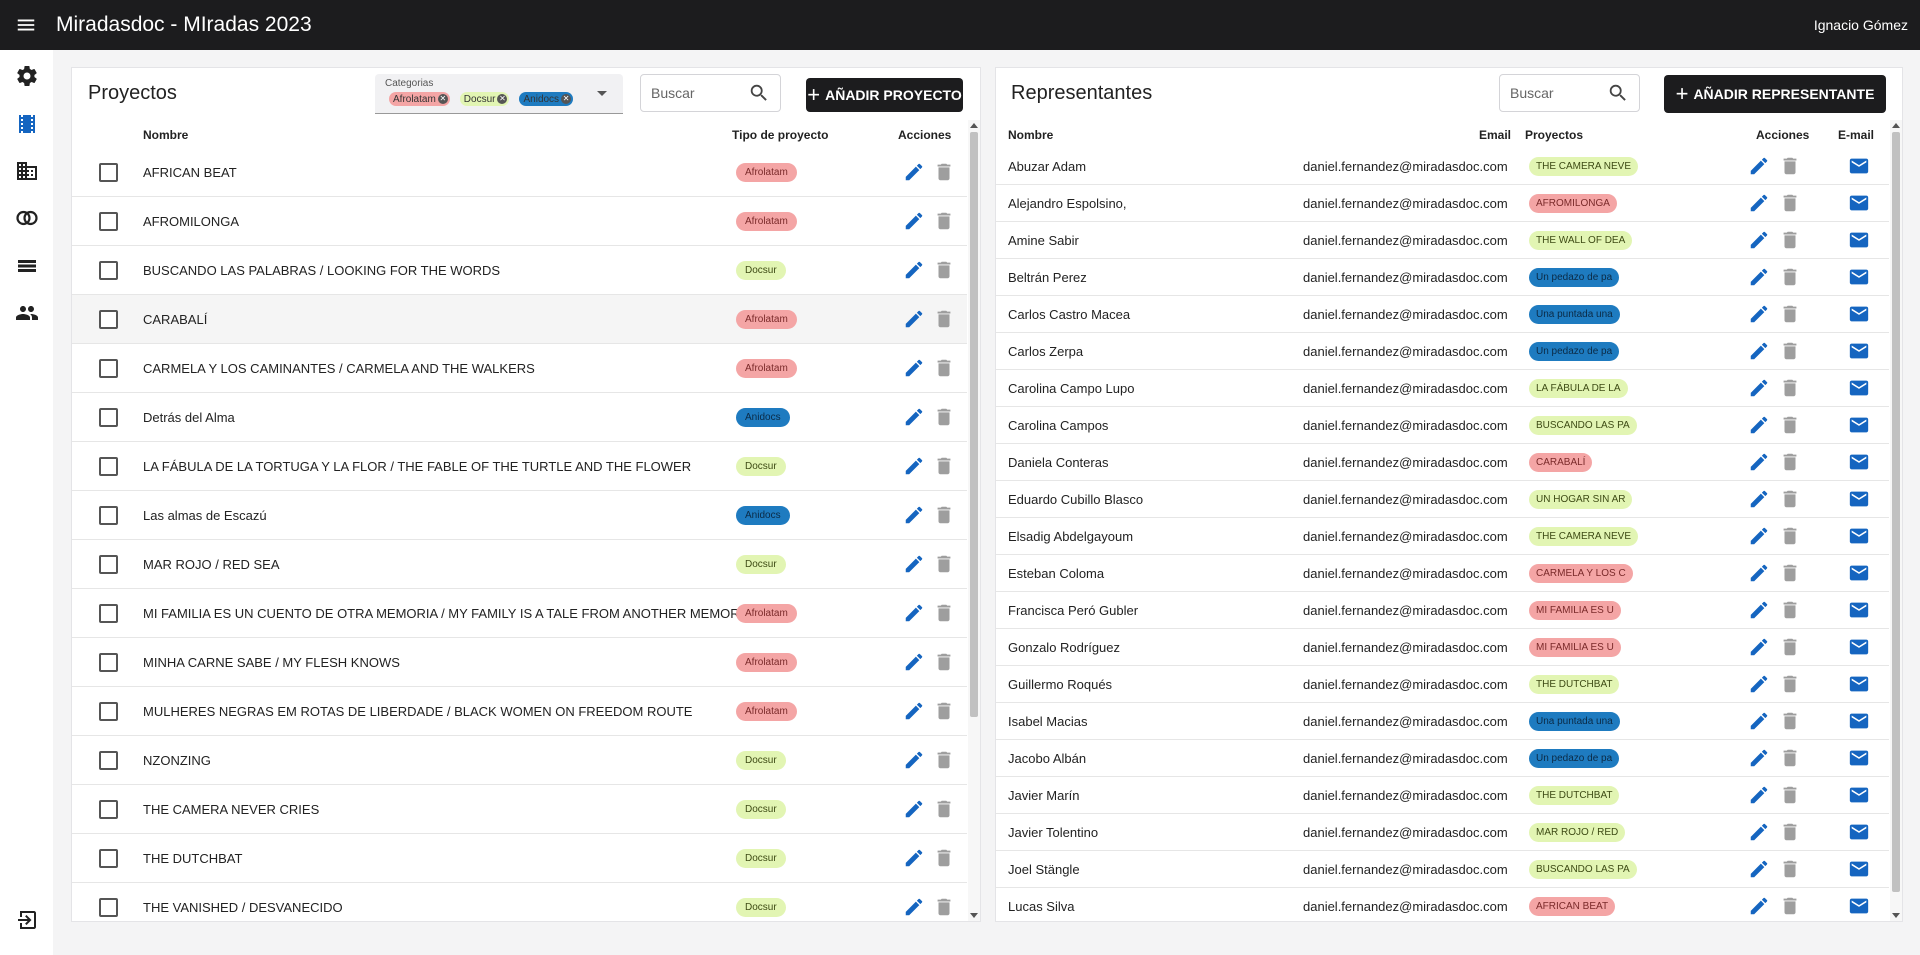  What do you see at coordinates (1896, 512) in the screenshot?
I see `representatives-scroll-thumb` at bounding box center [1896, 512].